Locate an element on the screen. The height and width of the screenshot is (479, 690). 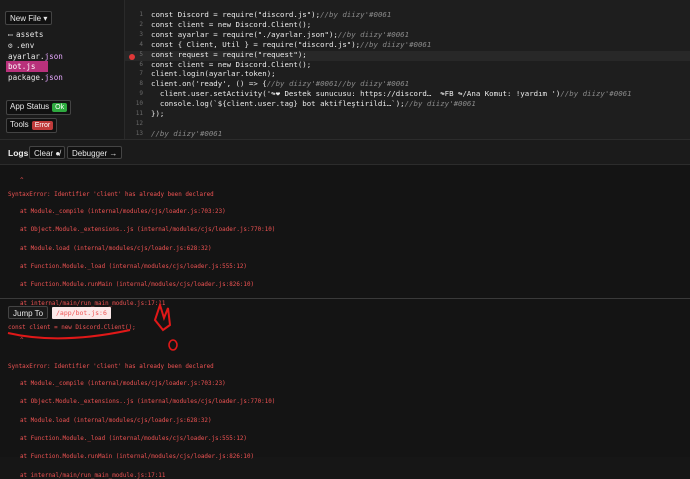
gear-icon: ⚙ is located at coordinates (10, 45).